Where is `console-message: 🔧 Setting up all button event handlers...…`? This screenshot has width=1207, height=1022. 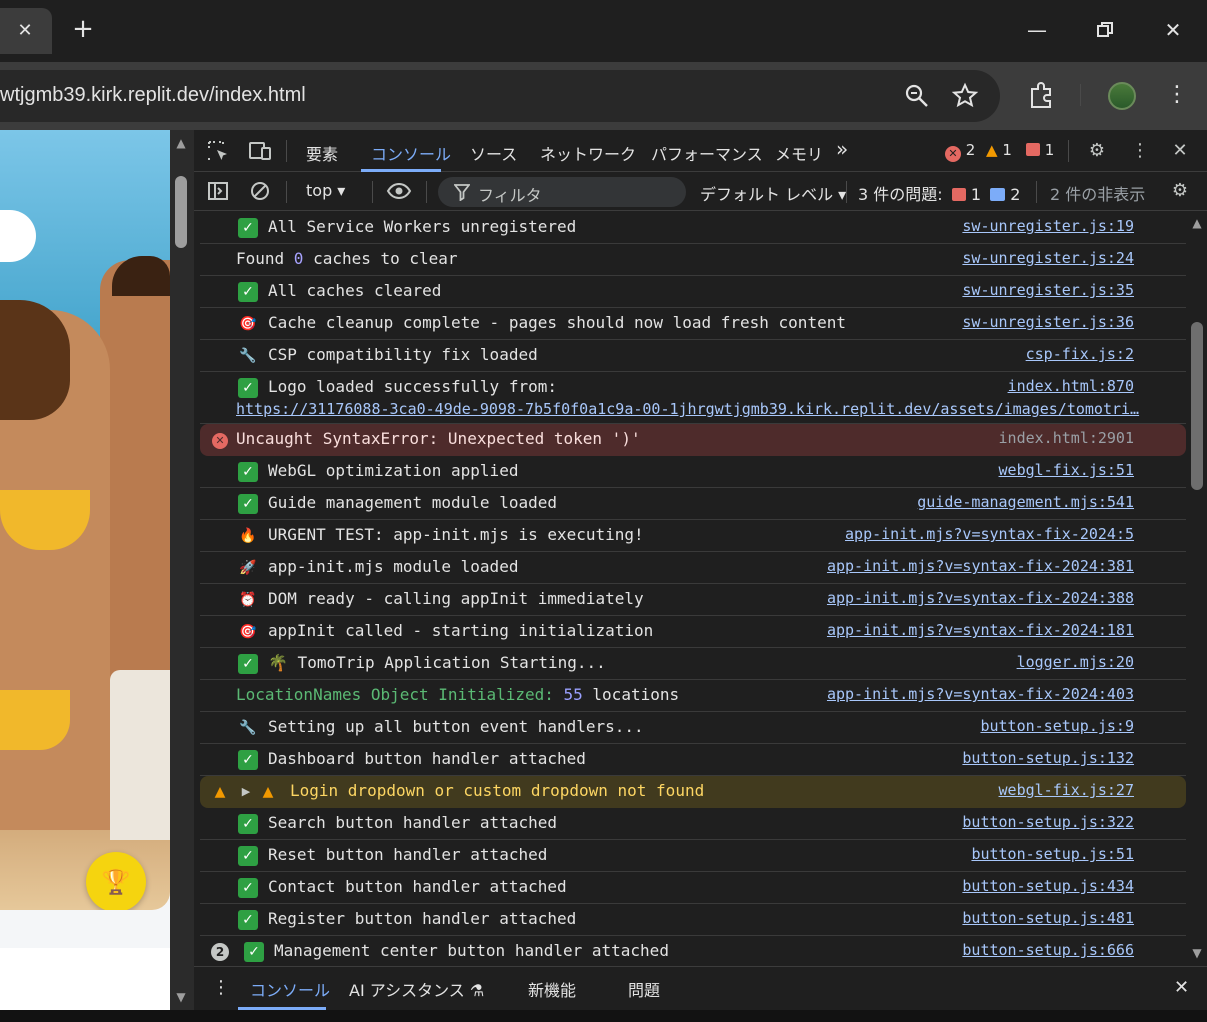 console-message: 🔧 Setting up all button event handlers...… is located at coordinates (693, 728).